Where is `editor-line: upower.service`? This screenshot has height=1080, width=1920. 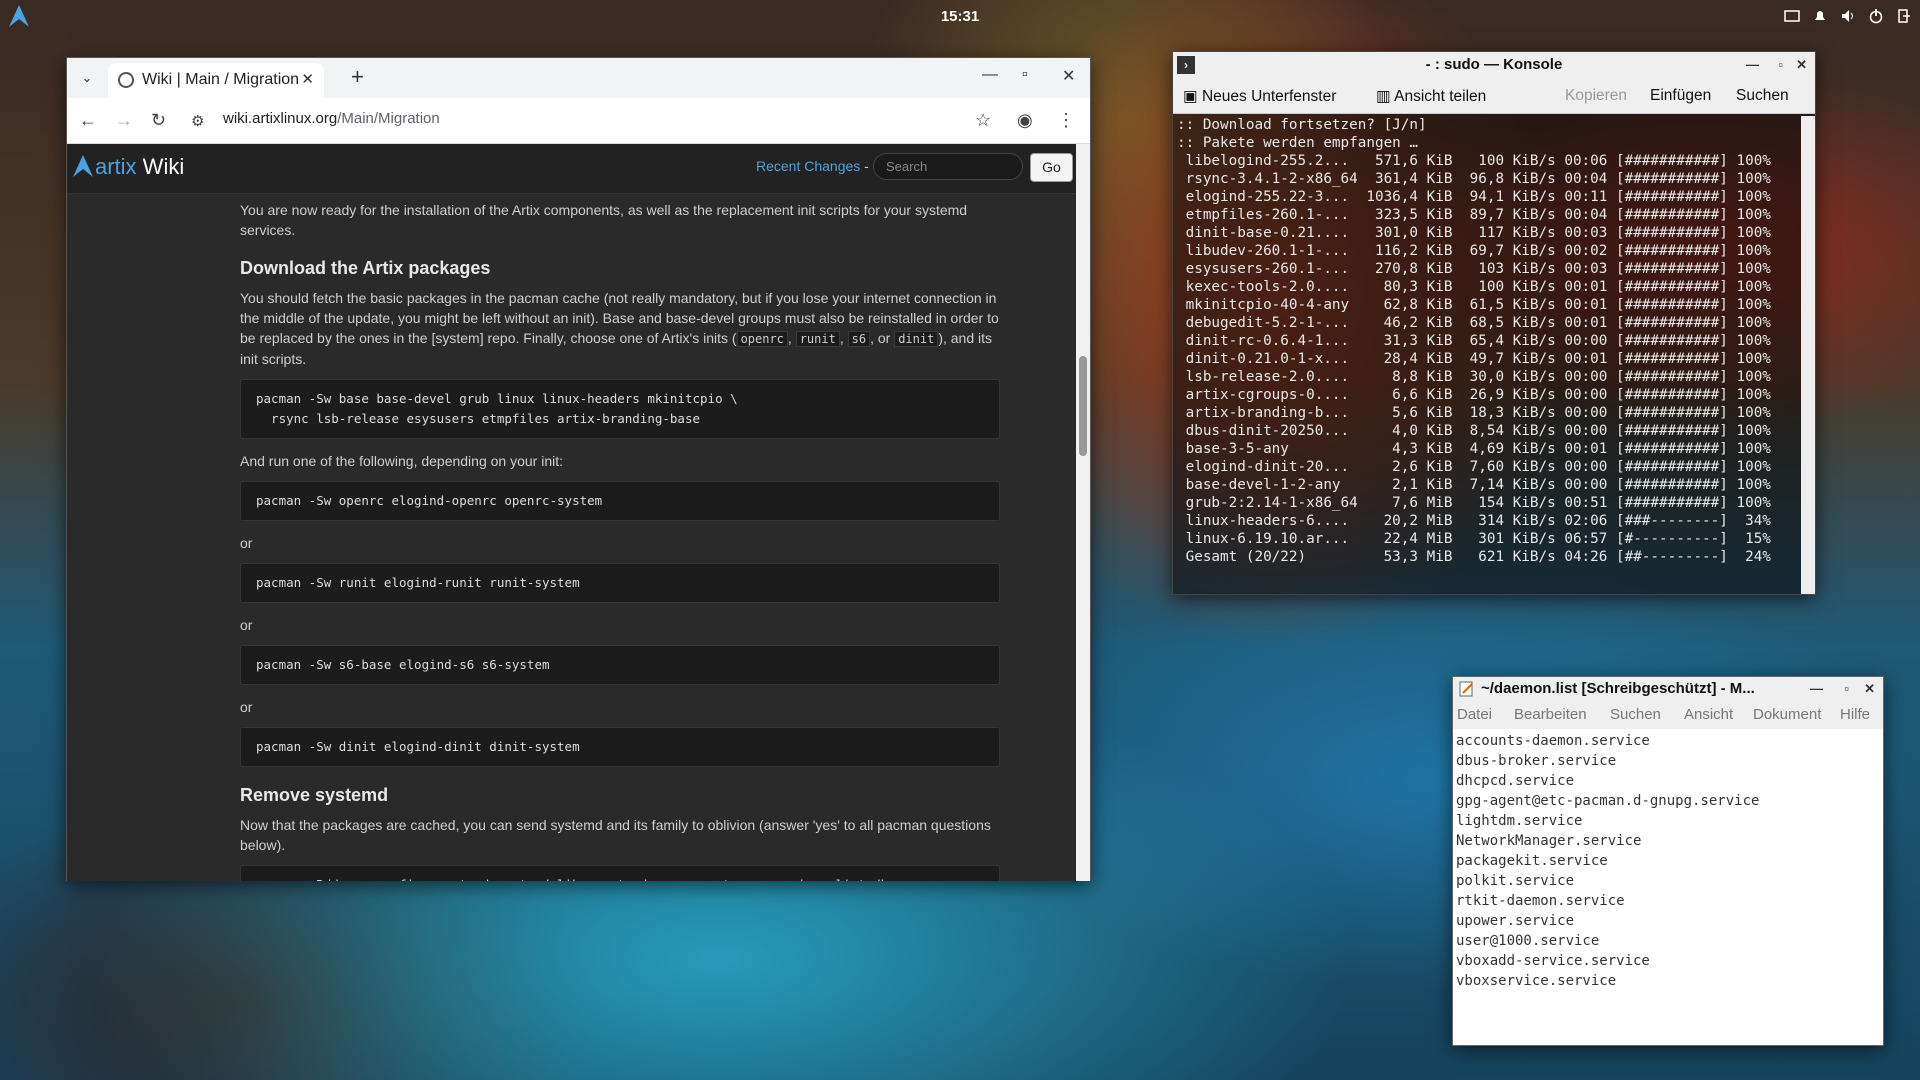
editor-line: upower.service is located at coordinates (1515, 921).